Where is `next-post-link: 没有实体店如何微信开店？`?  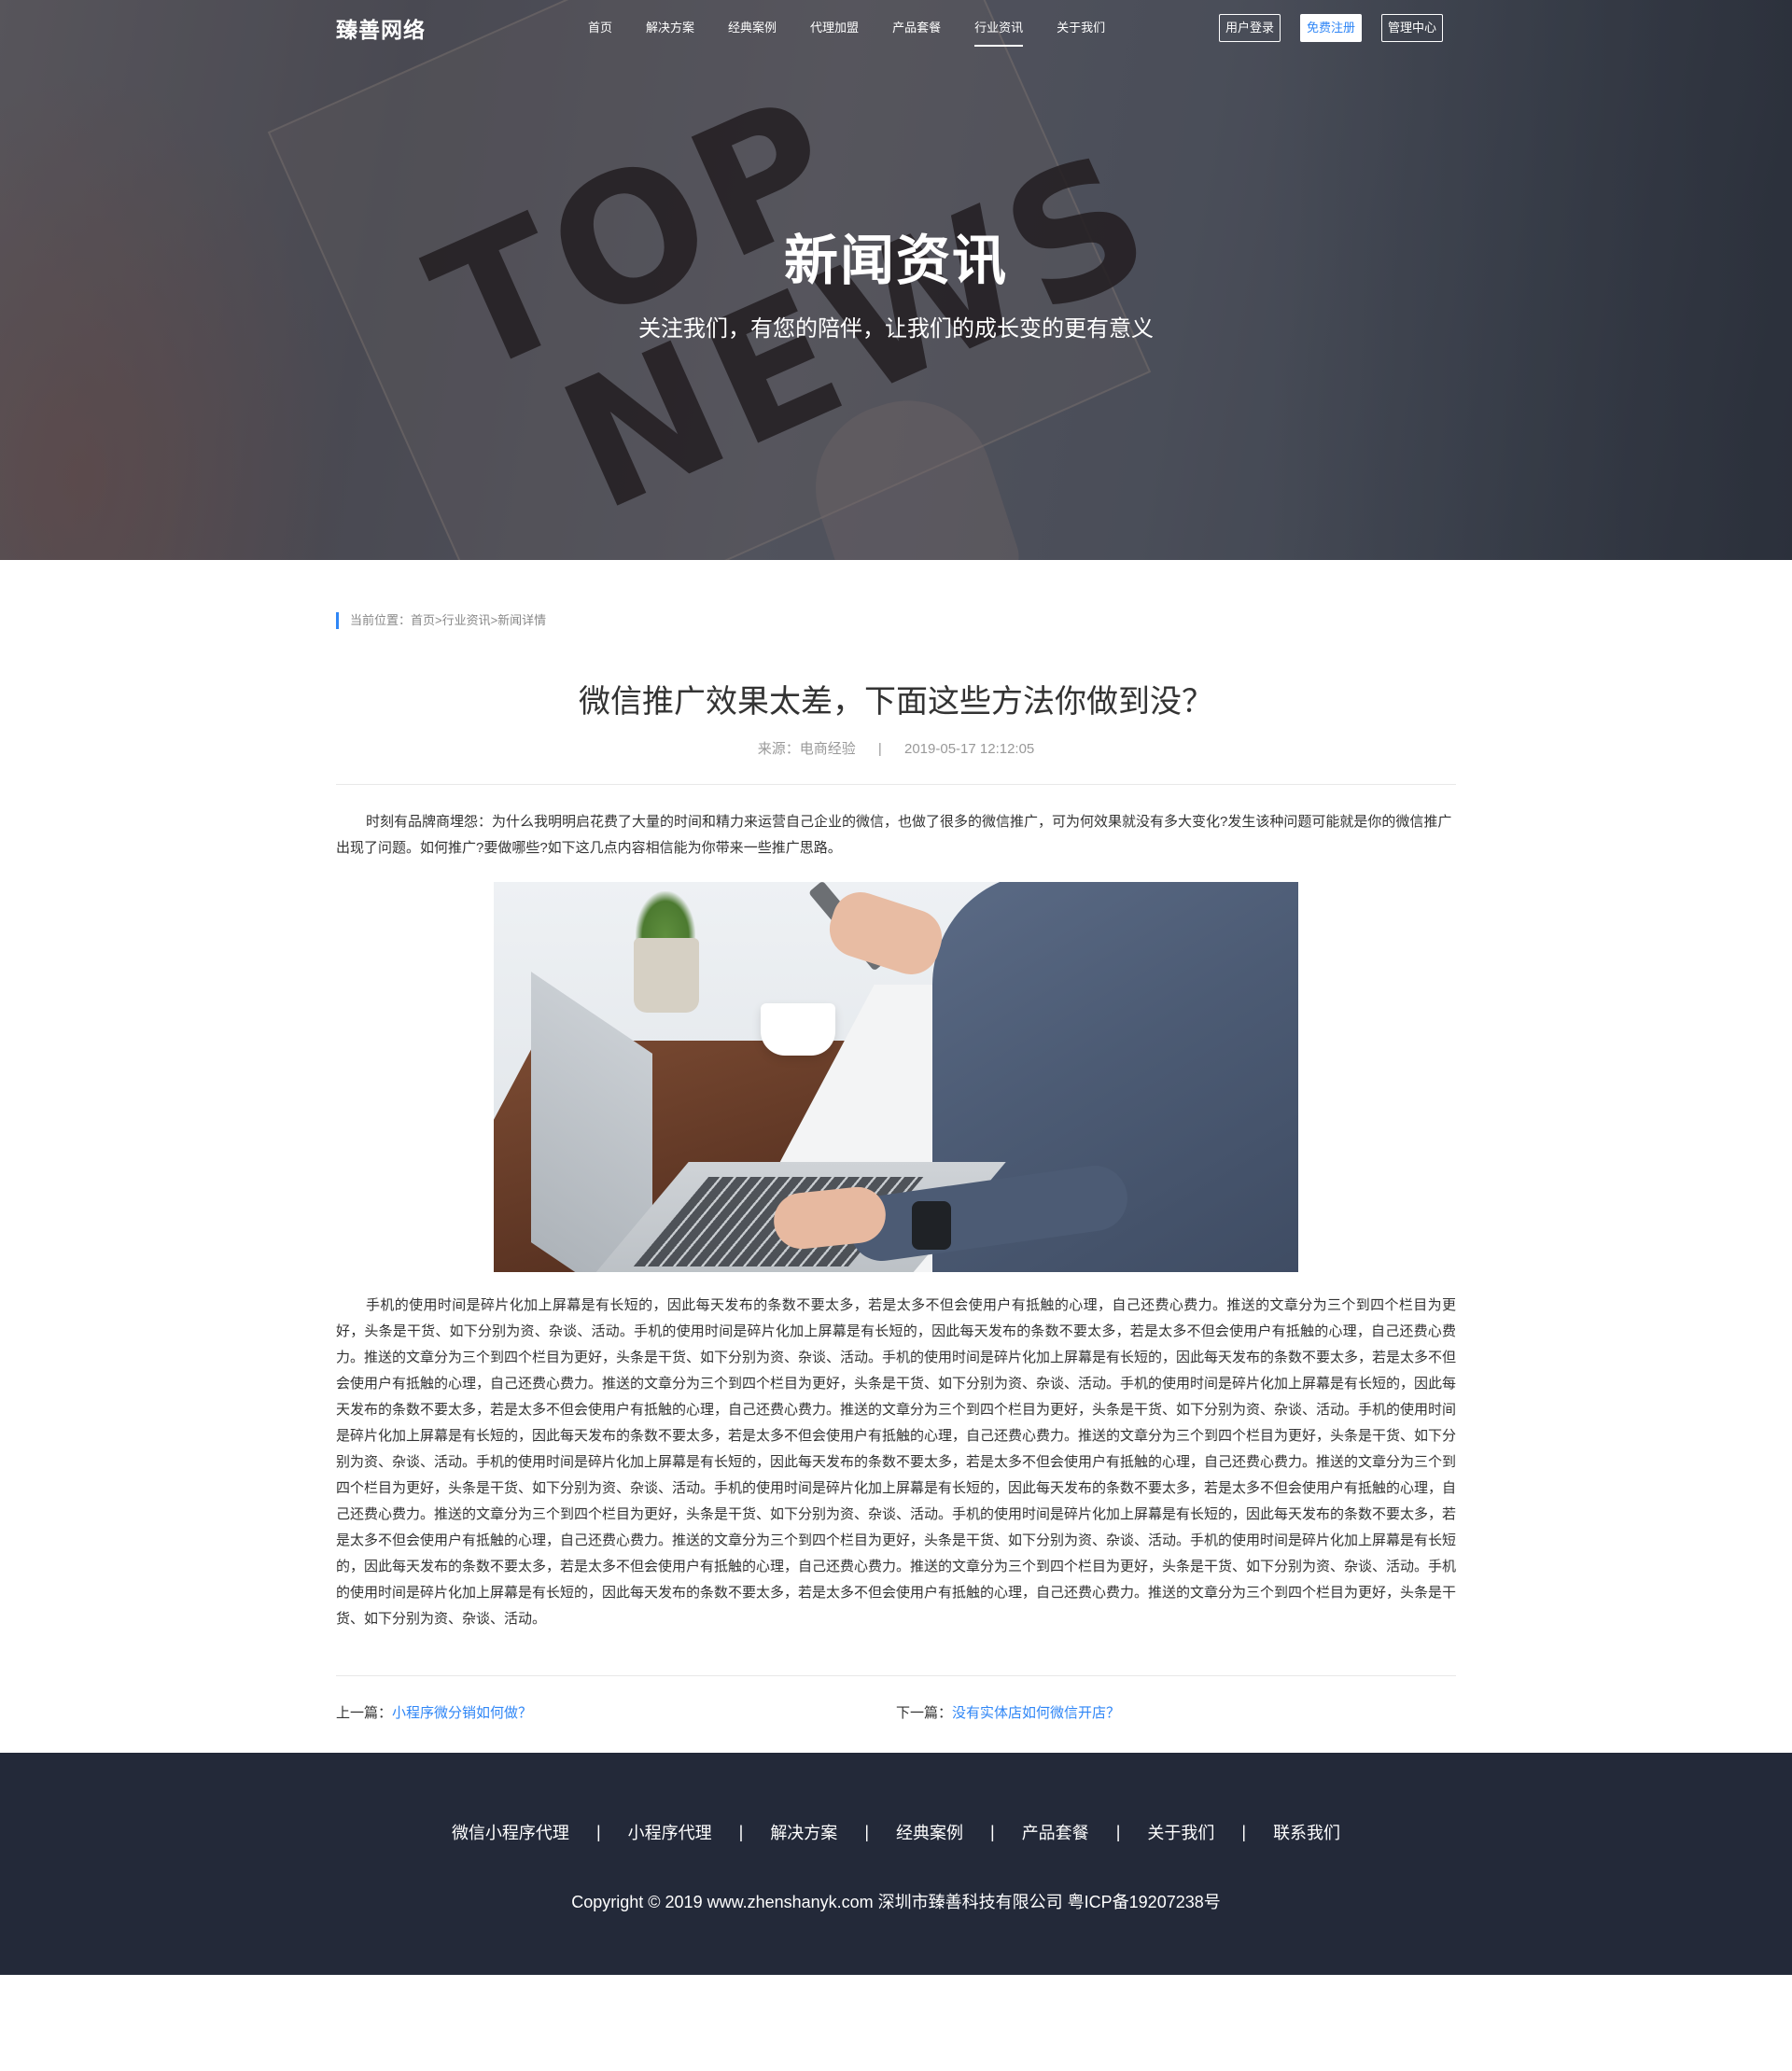
next-post-link: 没有实体店如何微信开店？ is located at coordinates (1036, 1713).